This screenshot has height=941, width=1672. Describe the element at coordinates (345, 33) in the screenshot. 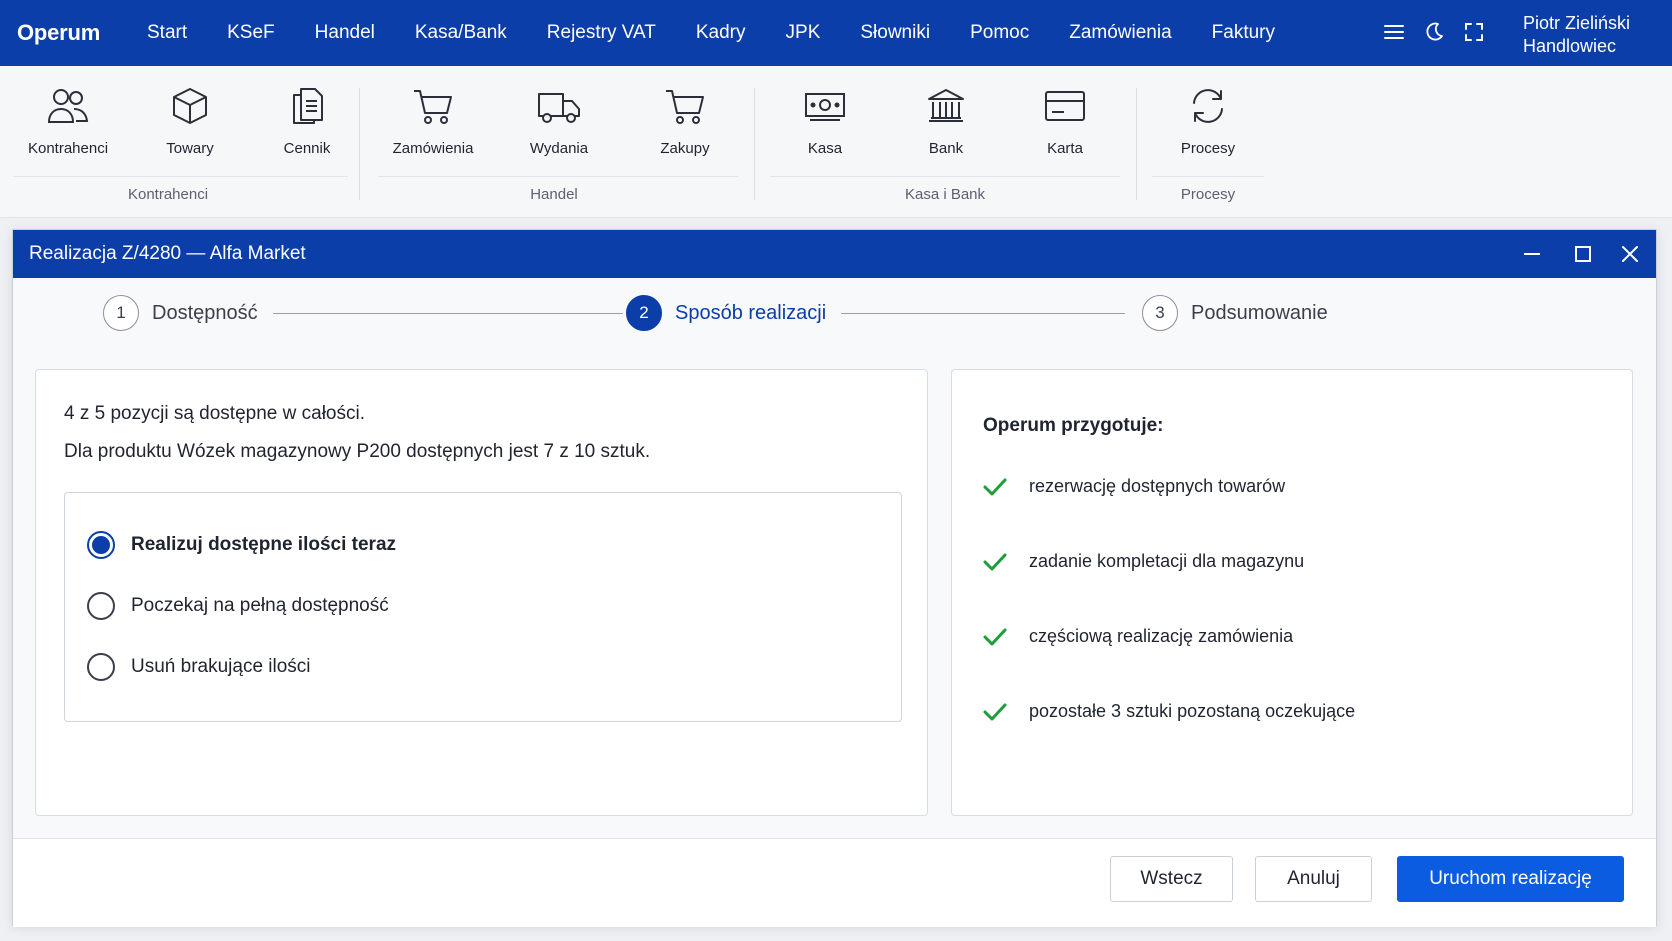

I see `menu-item-handel: Handel` at that location.